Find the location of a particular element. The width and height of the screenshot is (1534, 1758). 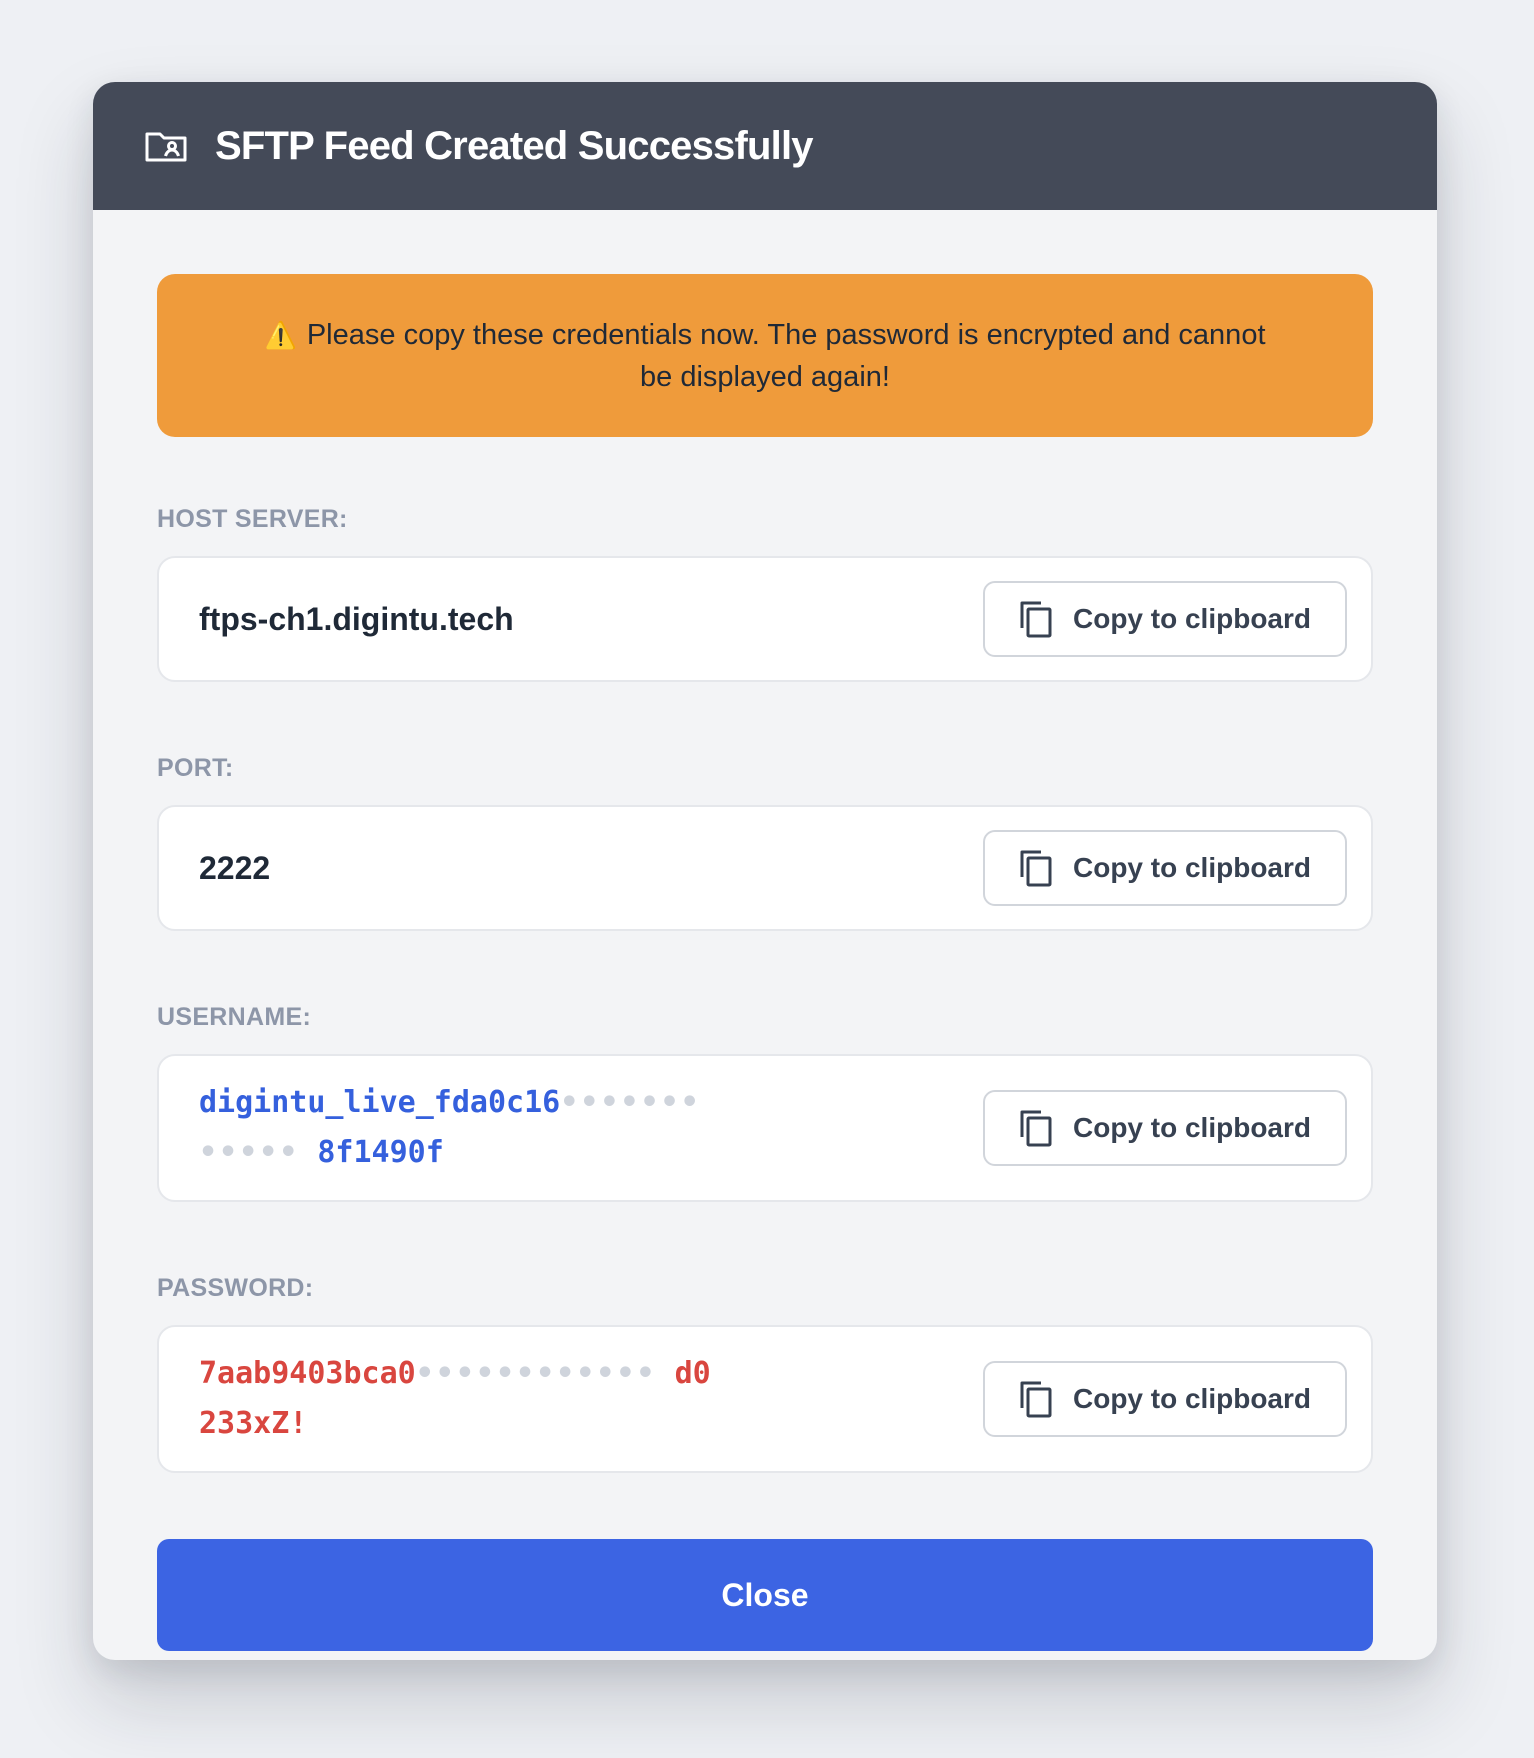

modal-title: SFTP Feed Created Successfully is located at coordinates (514, 145).